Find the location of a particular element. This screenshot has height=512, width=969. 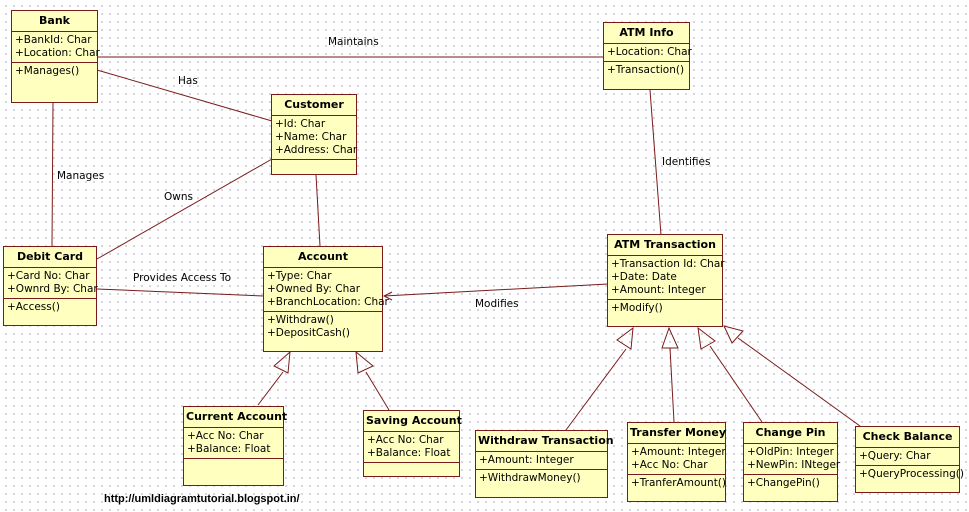

current-account-triangle is located at coordinates (282, 362).